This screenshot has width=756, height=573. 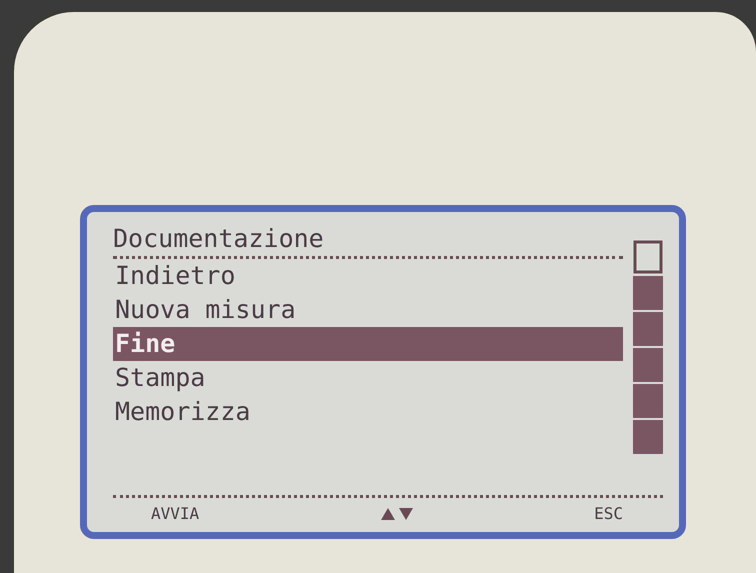 I want to click on menu-item: Memorizza, so click(x=368, y=412).